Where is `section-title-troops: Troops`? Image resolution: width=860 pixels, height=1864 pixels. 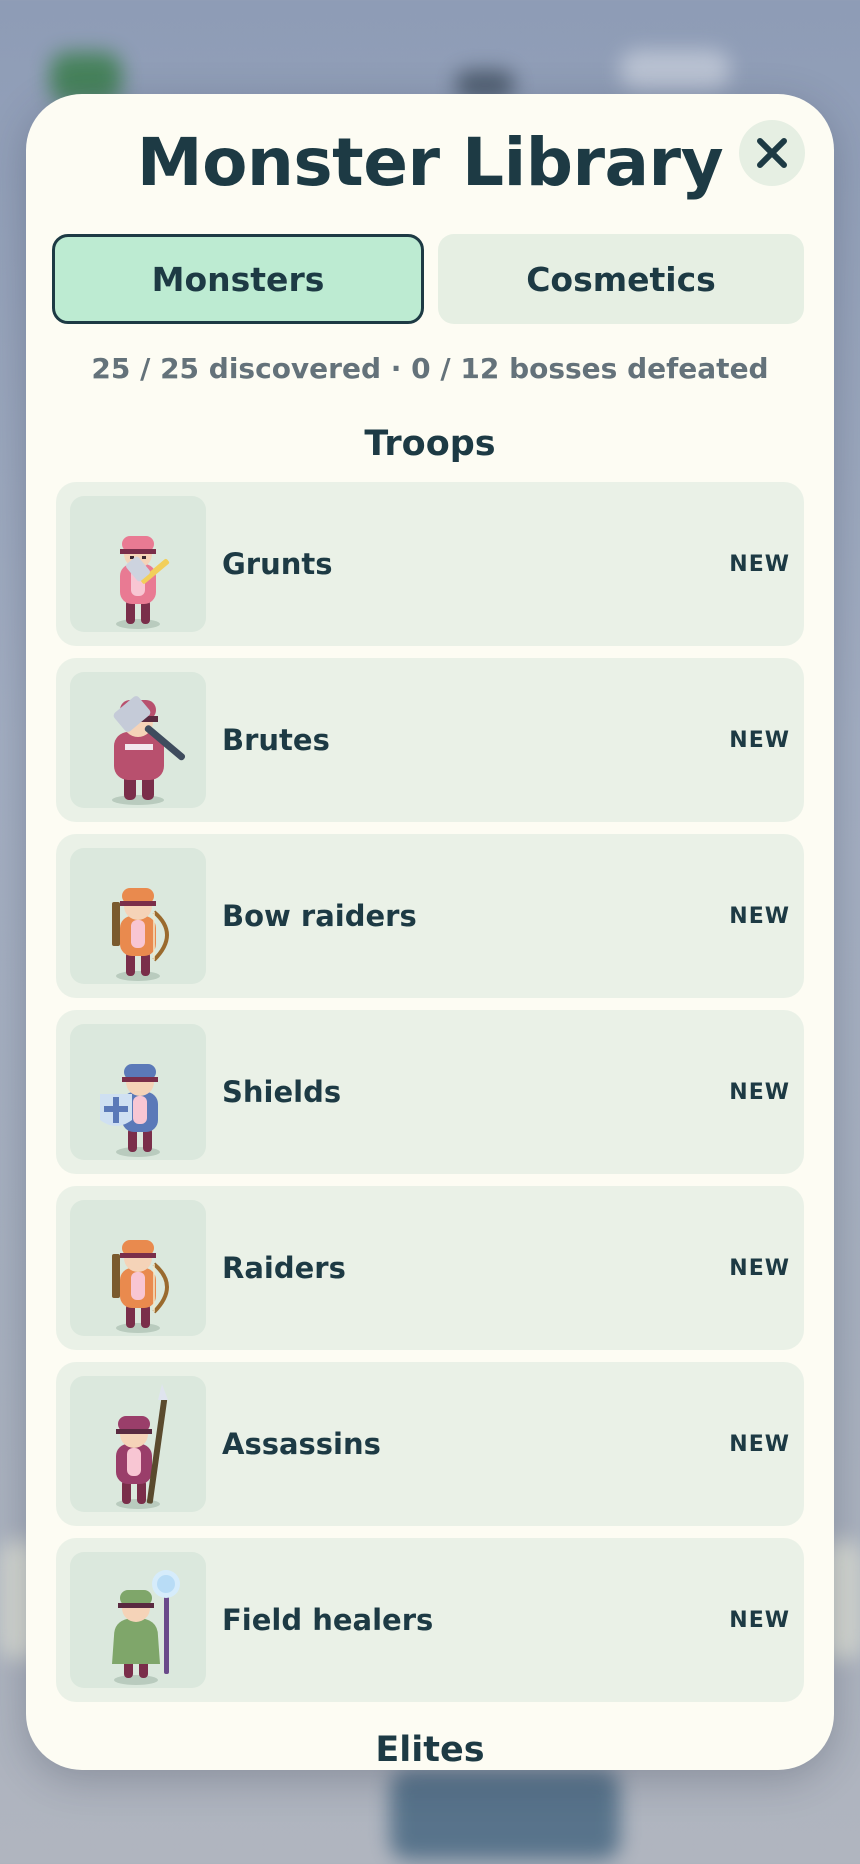
section-title-troops: Troops is located at coordinates (430, 444).